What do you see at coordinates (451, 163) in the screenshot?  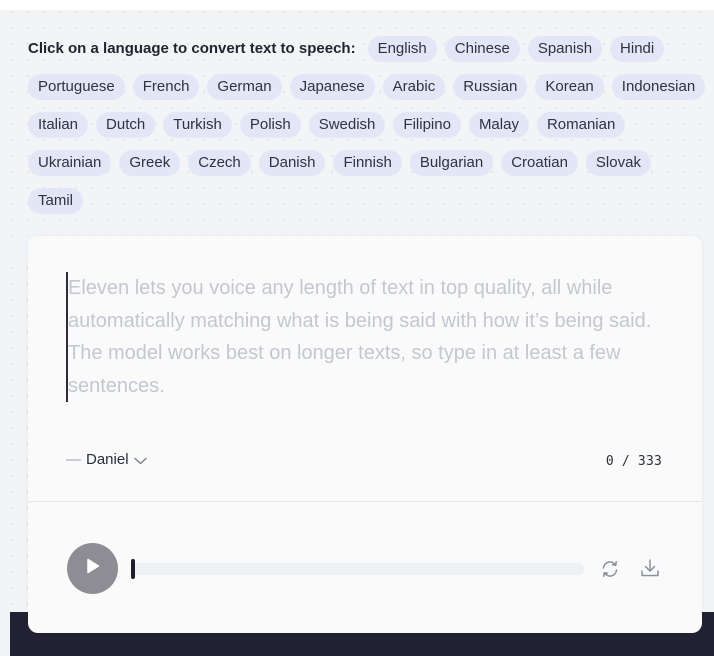 I see `language-chip-bulgarian: Bulgarian` at bounding box center [451, 163].